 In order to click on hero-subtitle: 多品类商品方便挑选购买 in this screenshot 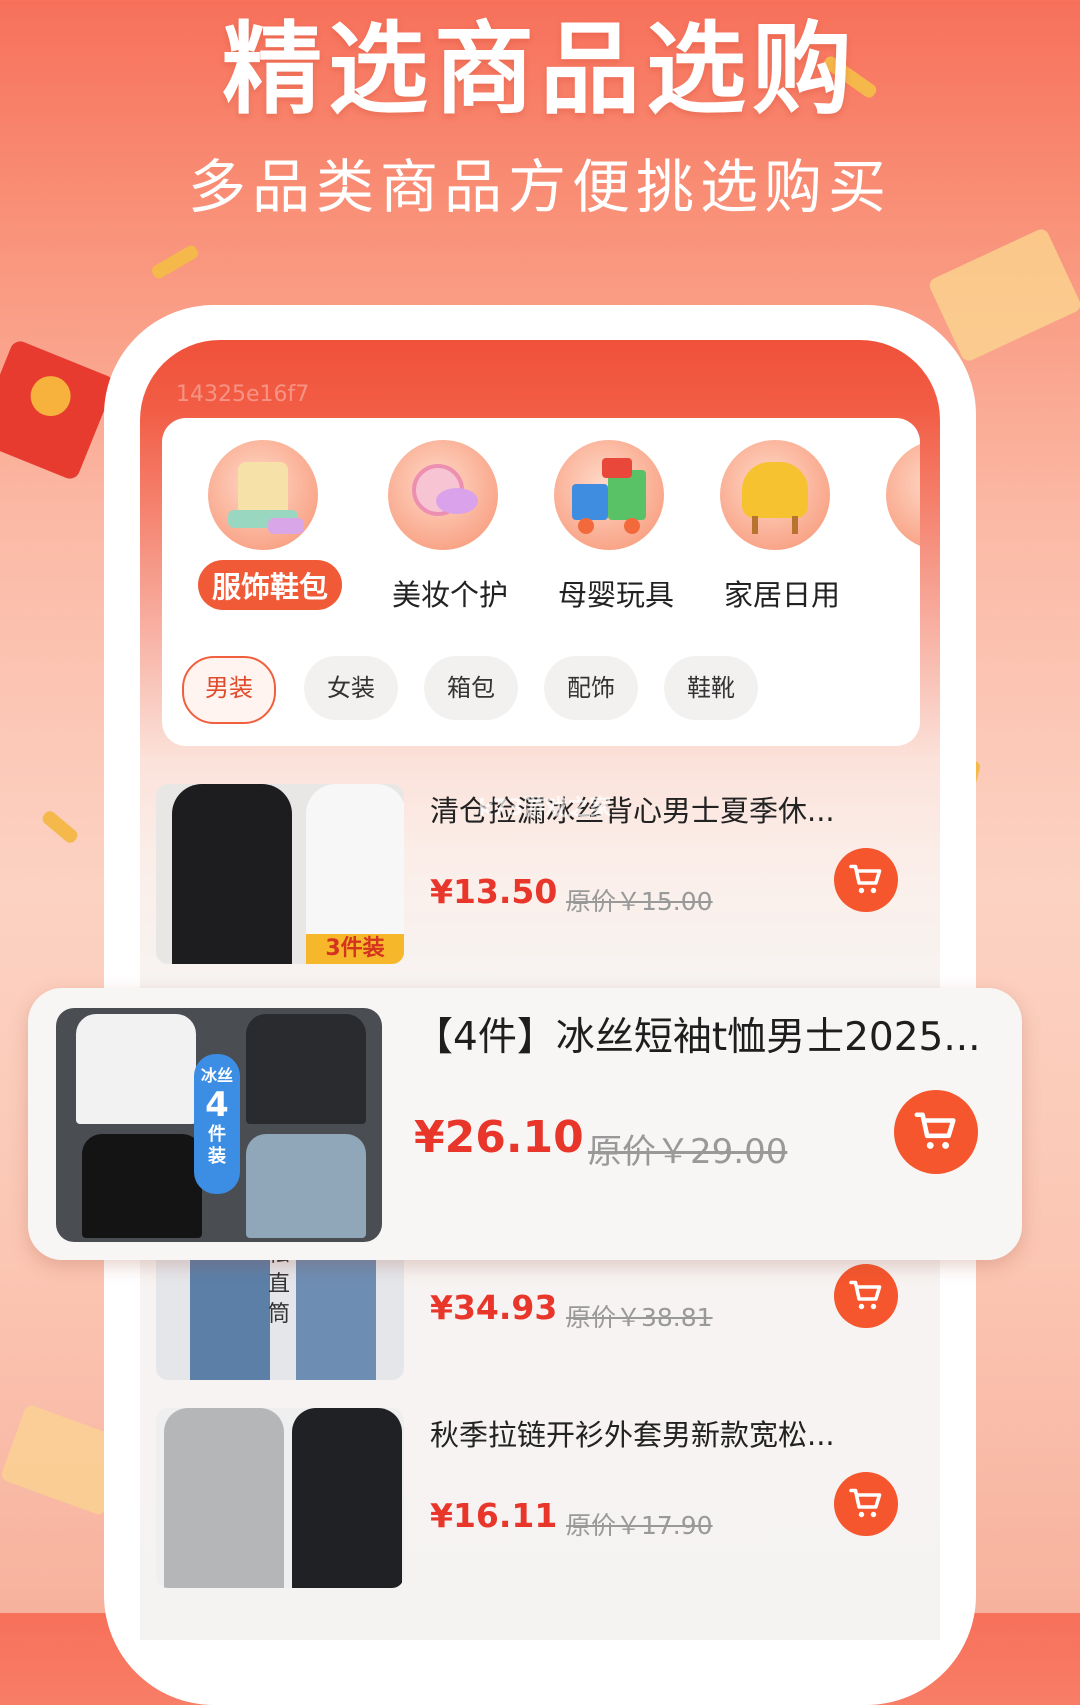, I will do `click(539, 187)`.